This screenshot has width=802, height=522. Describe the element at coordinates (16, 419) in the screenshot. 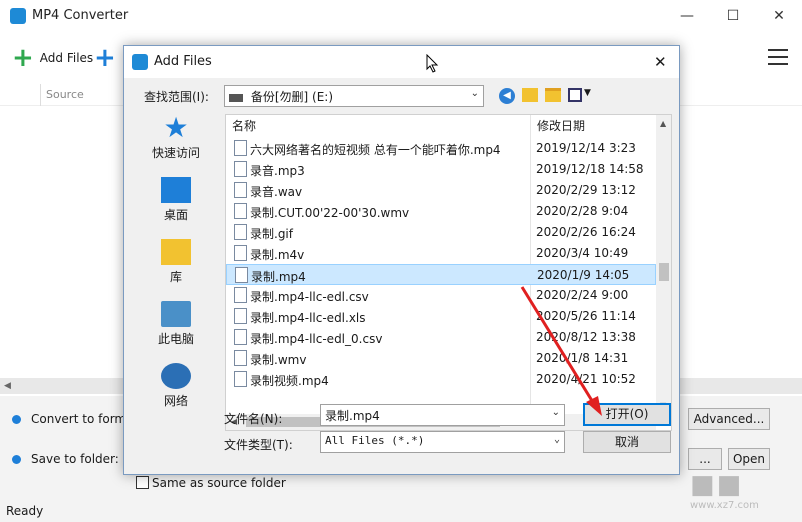

I see `bullet-icon` at that location.